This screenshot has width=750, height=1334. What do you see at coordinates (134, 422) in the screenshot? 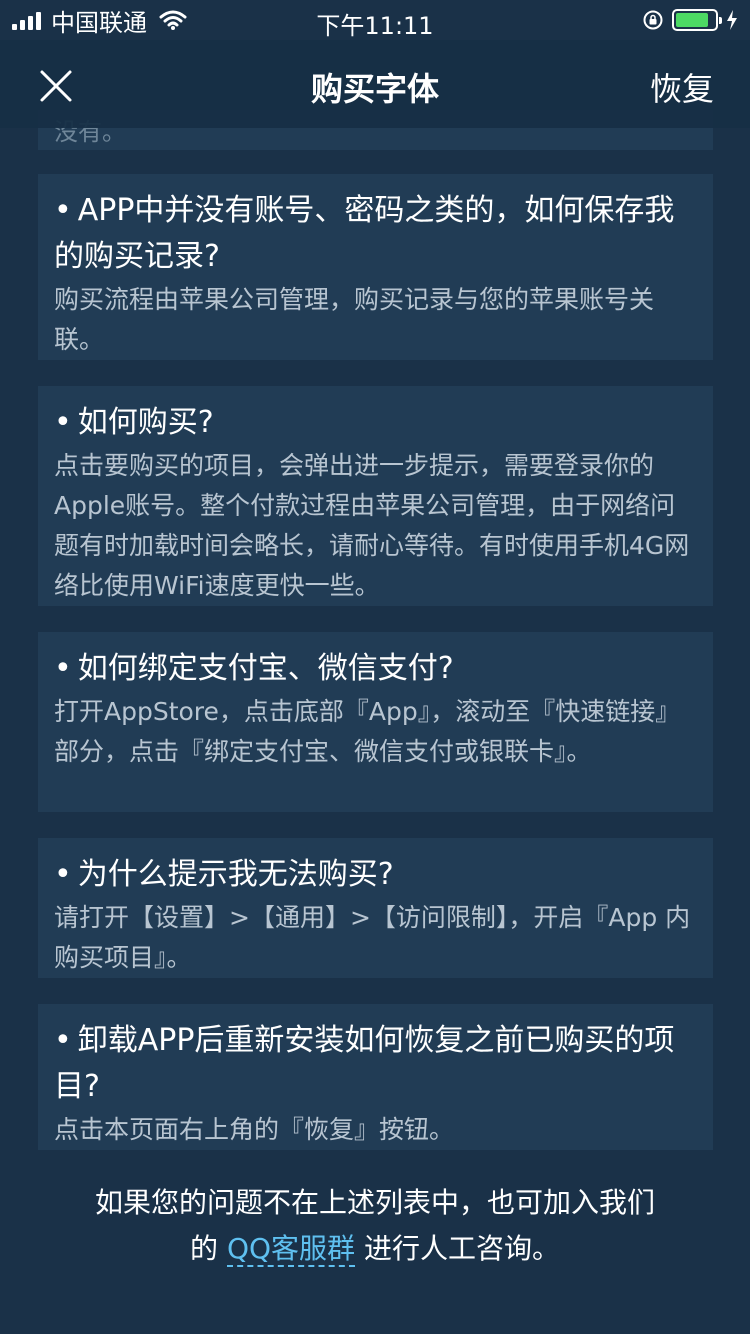
I see `faq-question: • 如何购买?` at bounding box center [134, 422].